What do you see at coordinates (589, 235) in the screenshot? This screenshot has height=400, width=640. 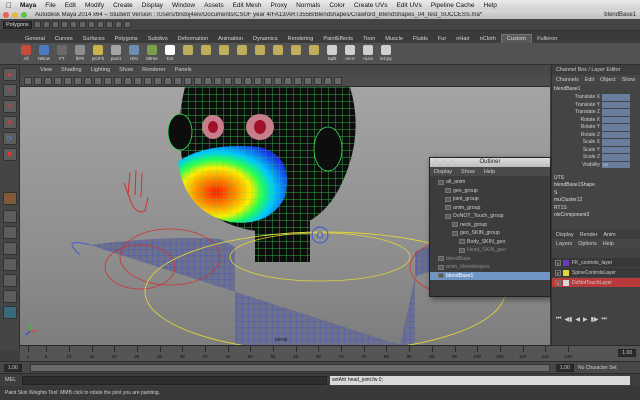 I see `layer-tab-render: Render` at bounding box center [589, 235].